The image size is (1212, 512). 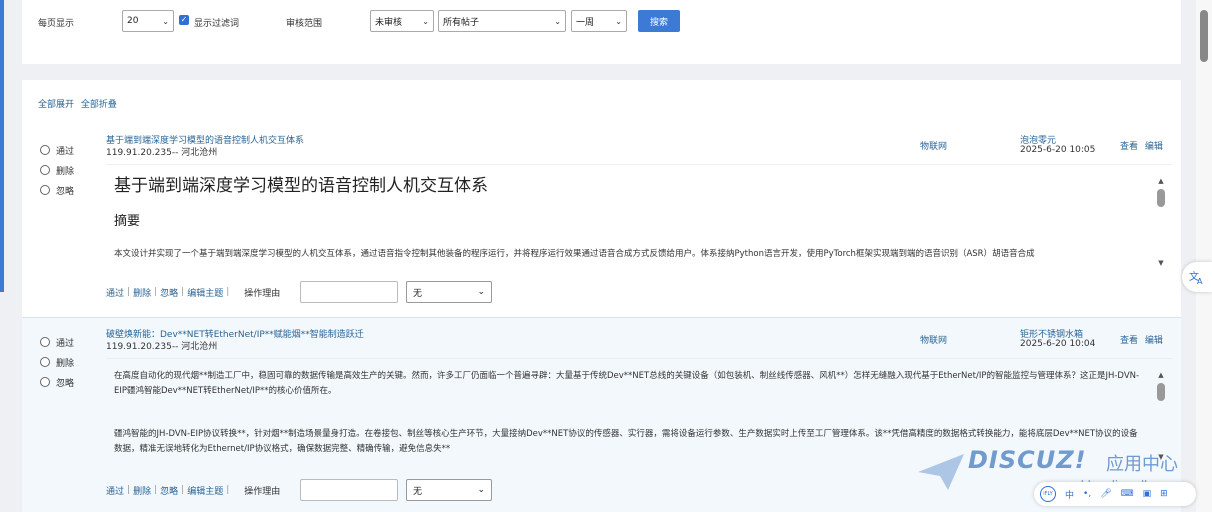 I want to click on post-ip: 119.91.20.235-- 河北沧州, so click(x=162, y=347).